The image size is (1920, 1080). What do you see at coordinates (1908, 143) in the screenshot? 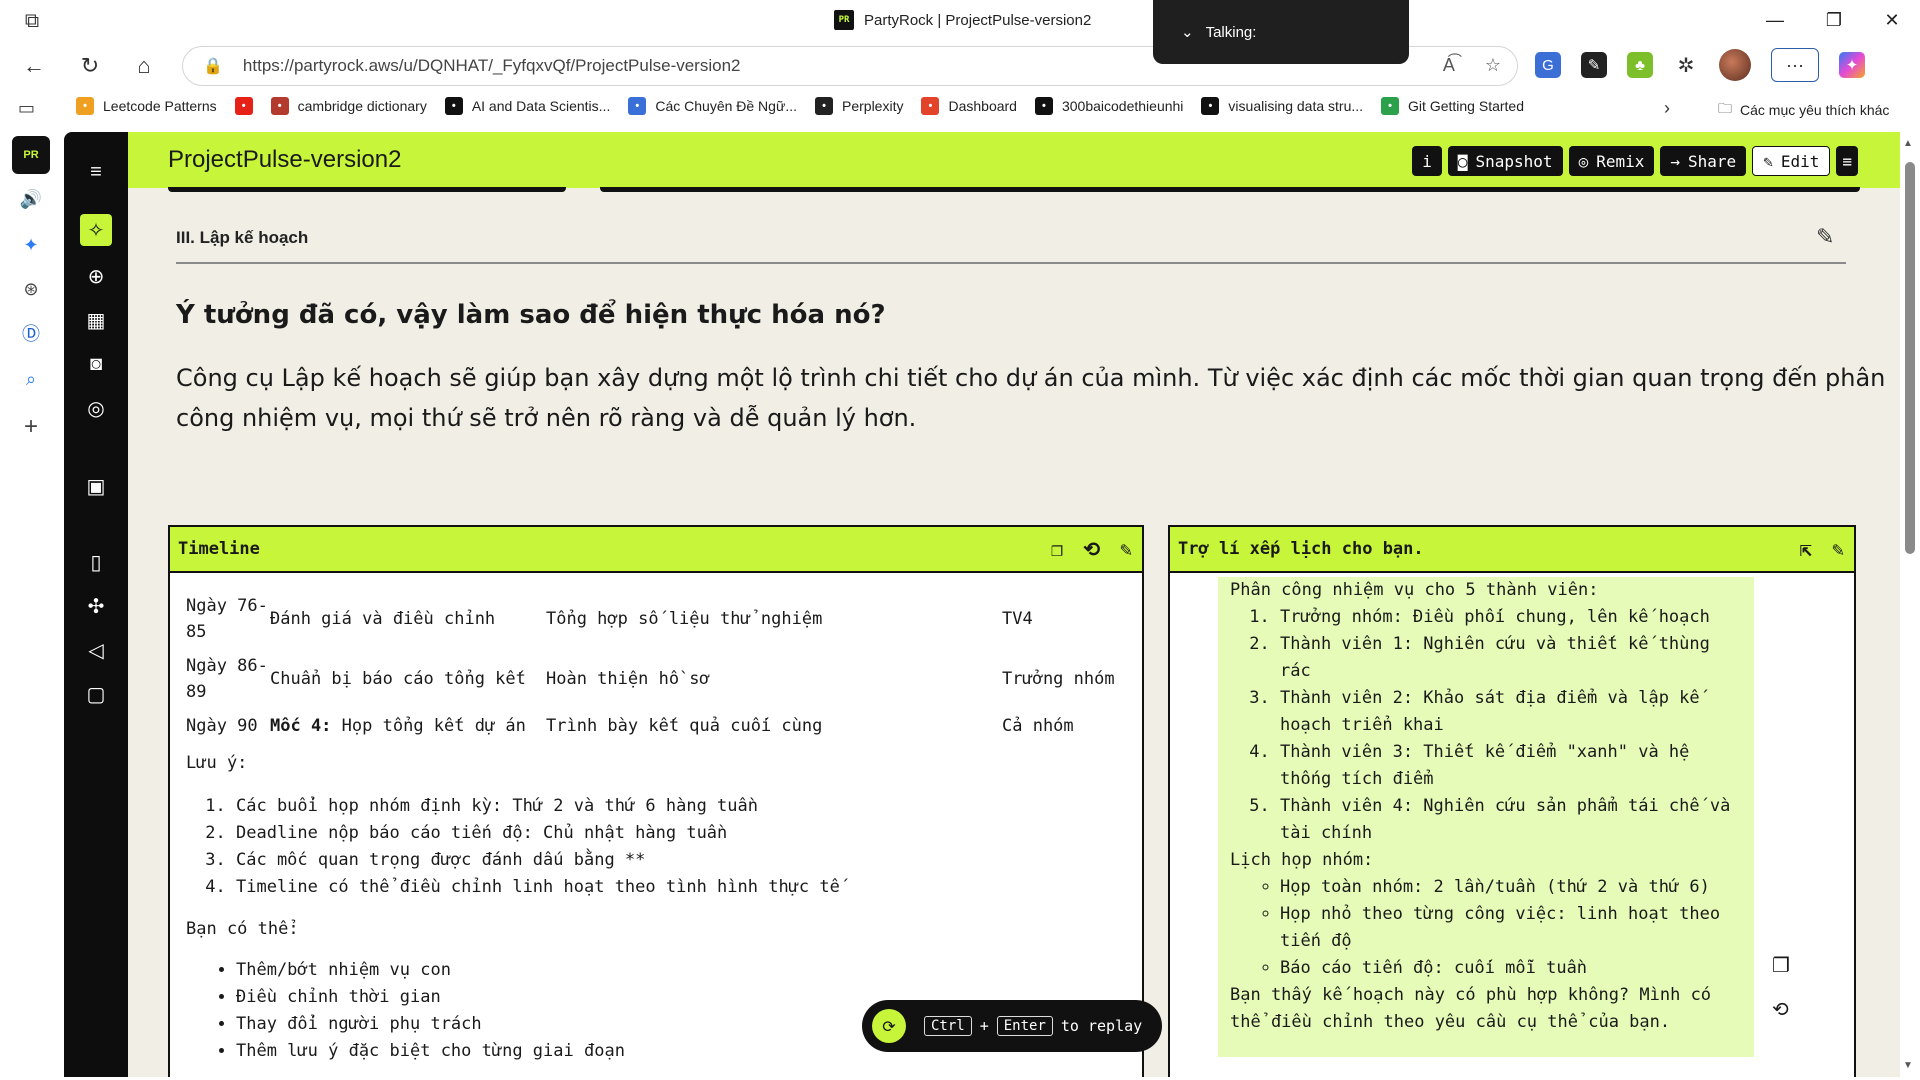
I see `scroll-up-icon: ▲` at bounding box center [1908, 143].